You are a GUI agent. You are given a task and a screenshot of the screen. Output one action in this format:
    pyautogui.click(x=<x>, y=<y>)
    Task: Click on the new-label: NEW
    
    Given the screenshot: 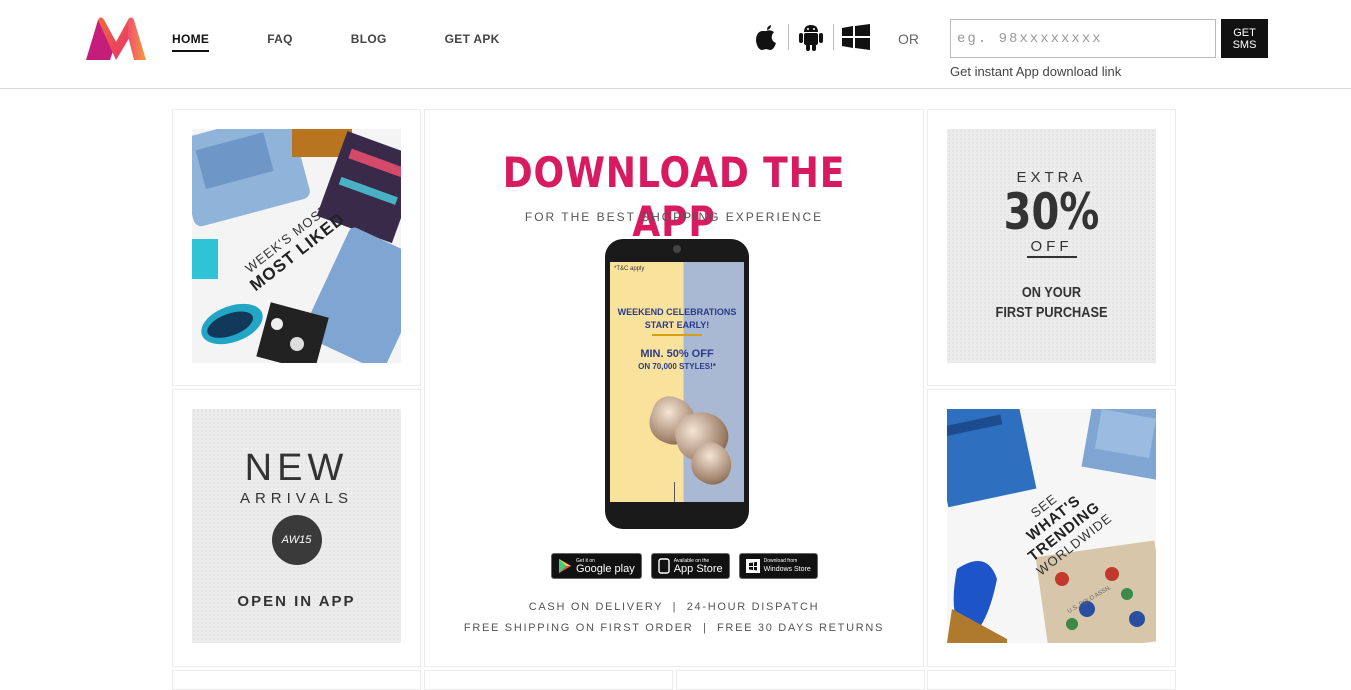 What is the action you would take?
    pyautogui.click(x=296, y=468)
    